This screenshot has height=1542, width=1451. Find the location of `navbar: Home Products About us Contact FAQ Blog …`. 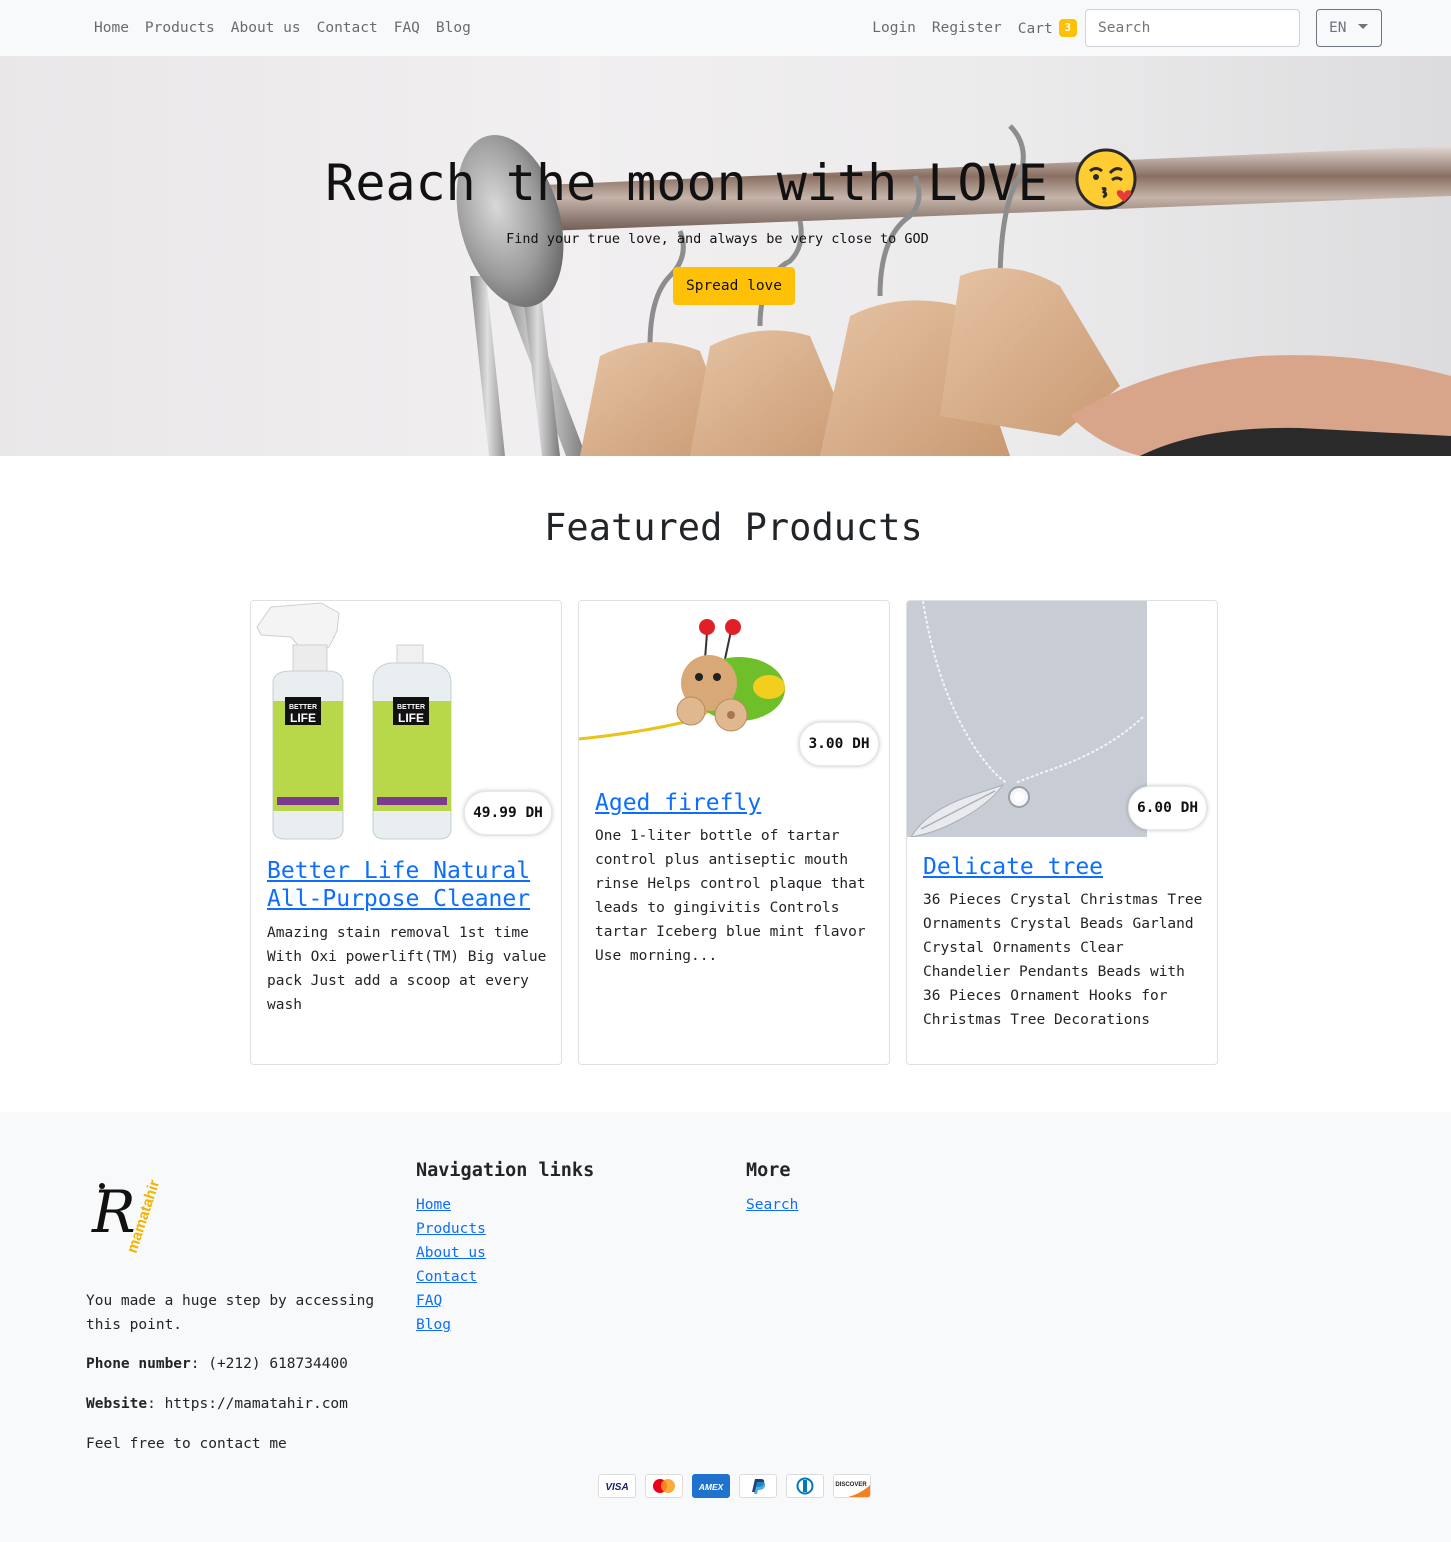

navbar: Home Products About us Contact FAQ Blog … is located at coordinates (725, 28).